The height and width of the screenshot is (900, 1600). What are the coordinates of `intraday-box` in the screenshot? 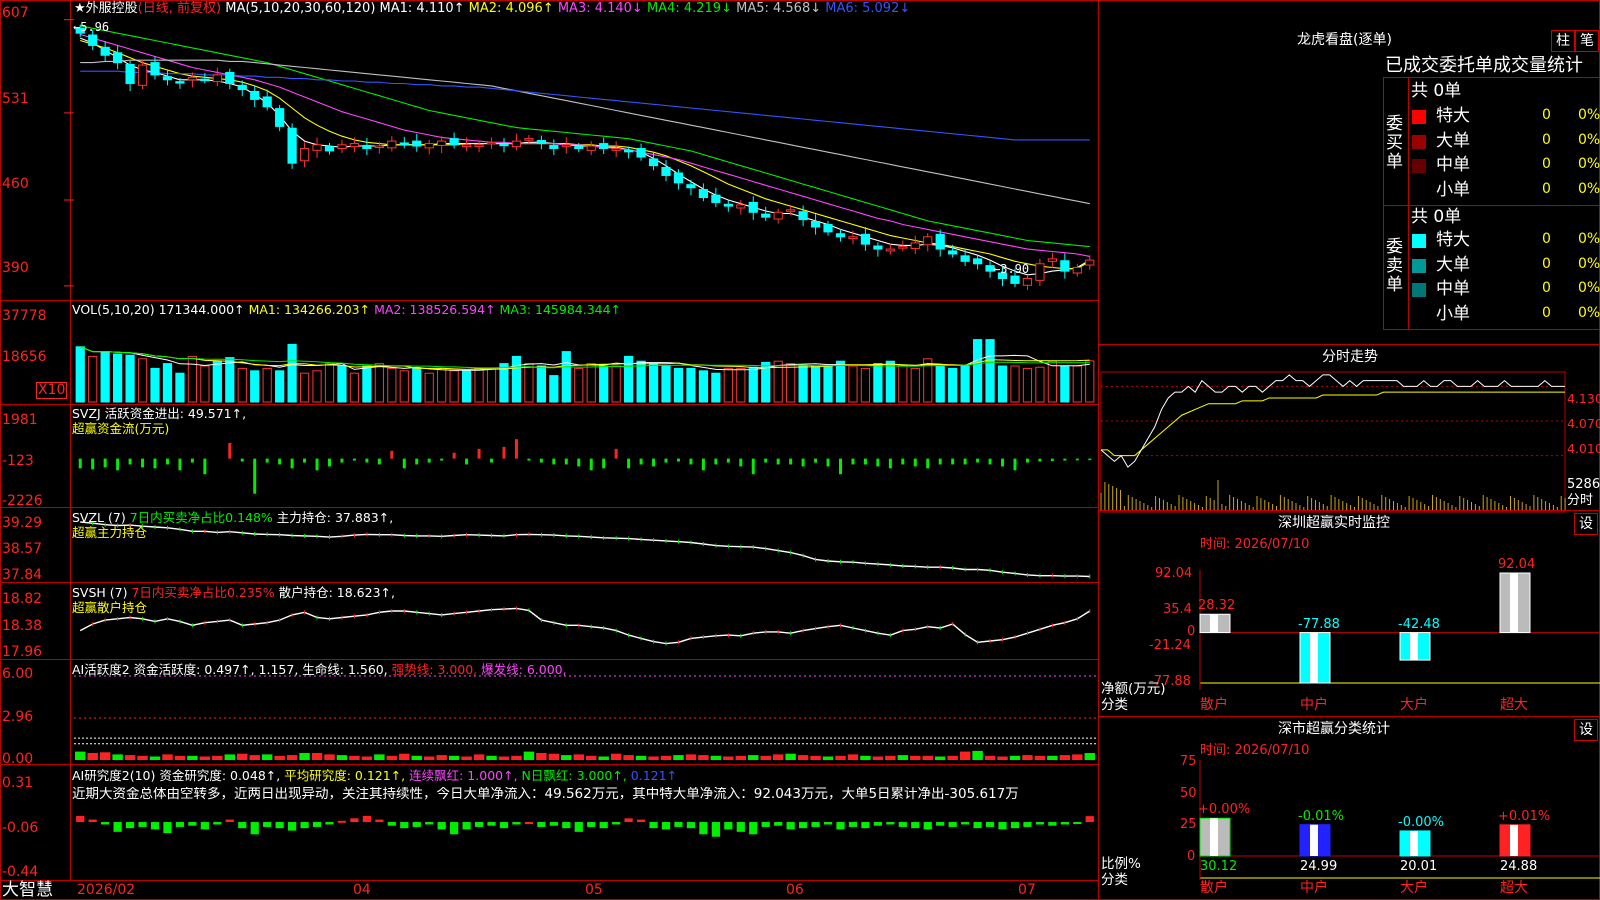 It's located at (1333, 442).